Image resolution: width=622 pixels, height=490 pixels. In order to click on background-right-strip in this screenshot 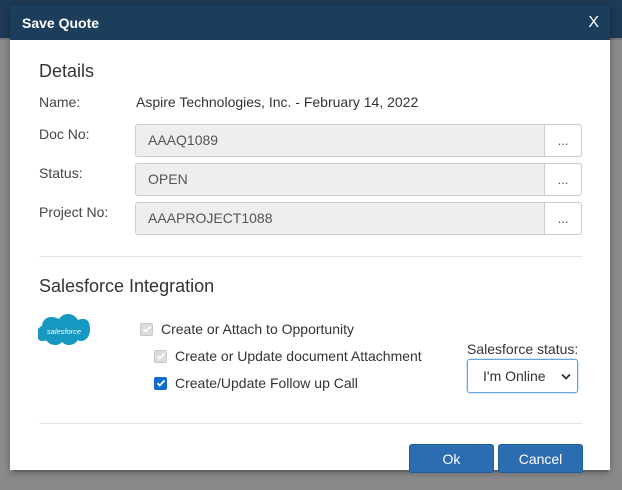, I will do `click(615, 265)`.